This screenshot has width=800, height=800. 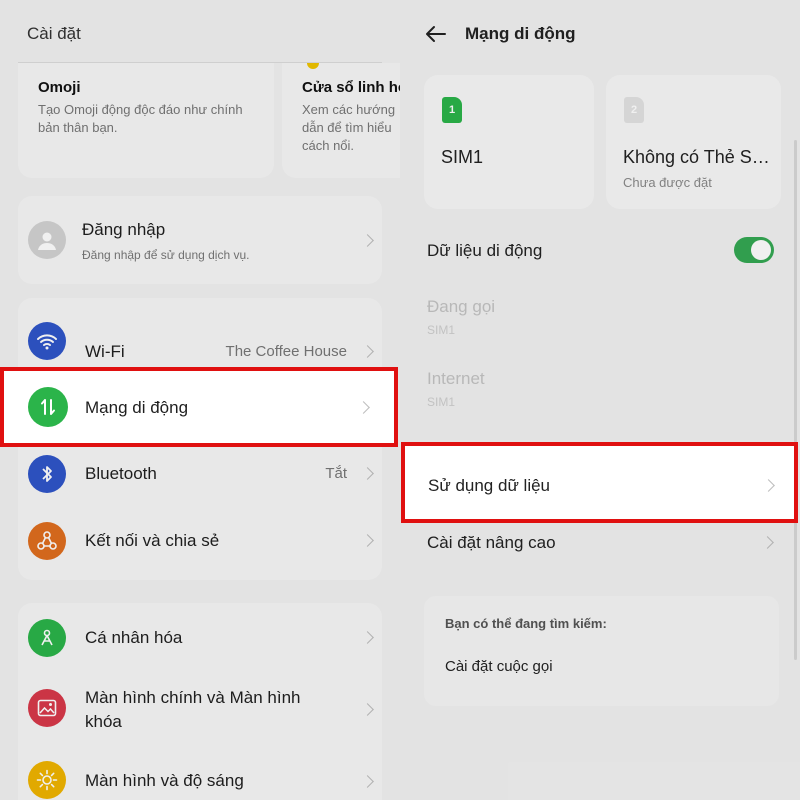 What do you see at coordinates (634, 110) in the screenshot?
I see `sim-card-icon: 2` at bounding box center [634, 110].